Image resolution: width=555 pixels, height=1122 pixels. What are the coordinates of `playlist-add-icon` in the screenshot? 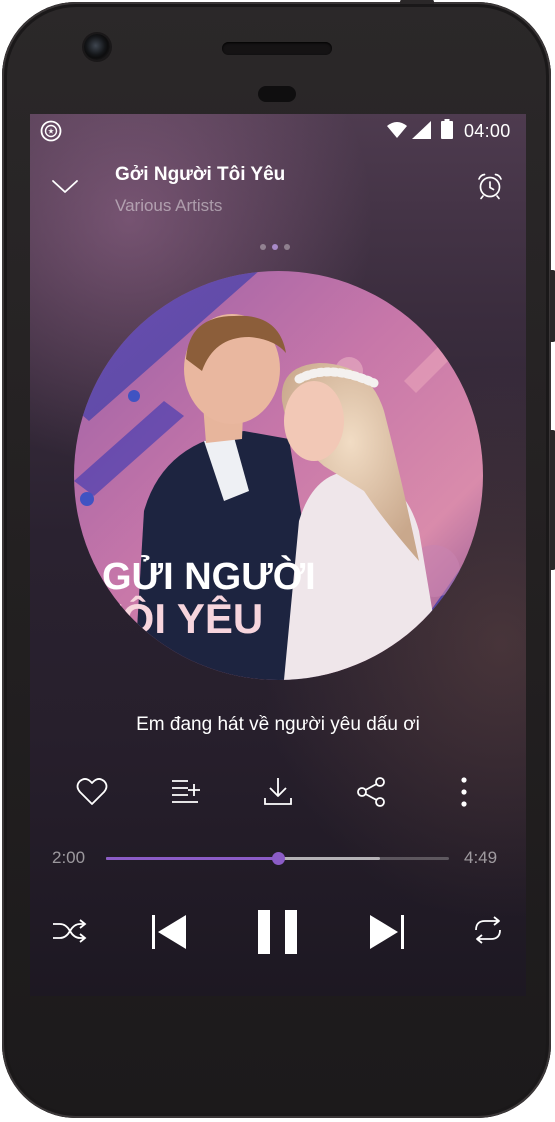 It's located at (186, 792).